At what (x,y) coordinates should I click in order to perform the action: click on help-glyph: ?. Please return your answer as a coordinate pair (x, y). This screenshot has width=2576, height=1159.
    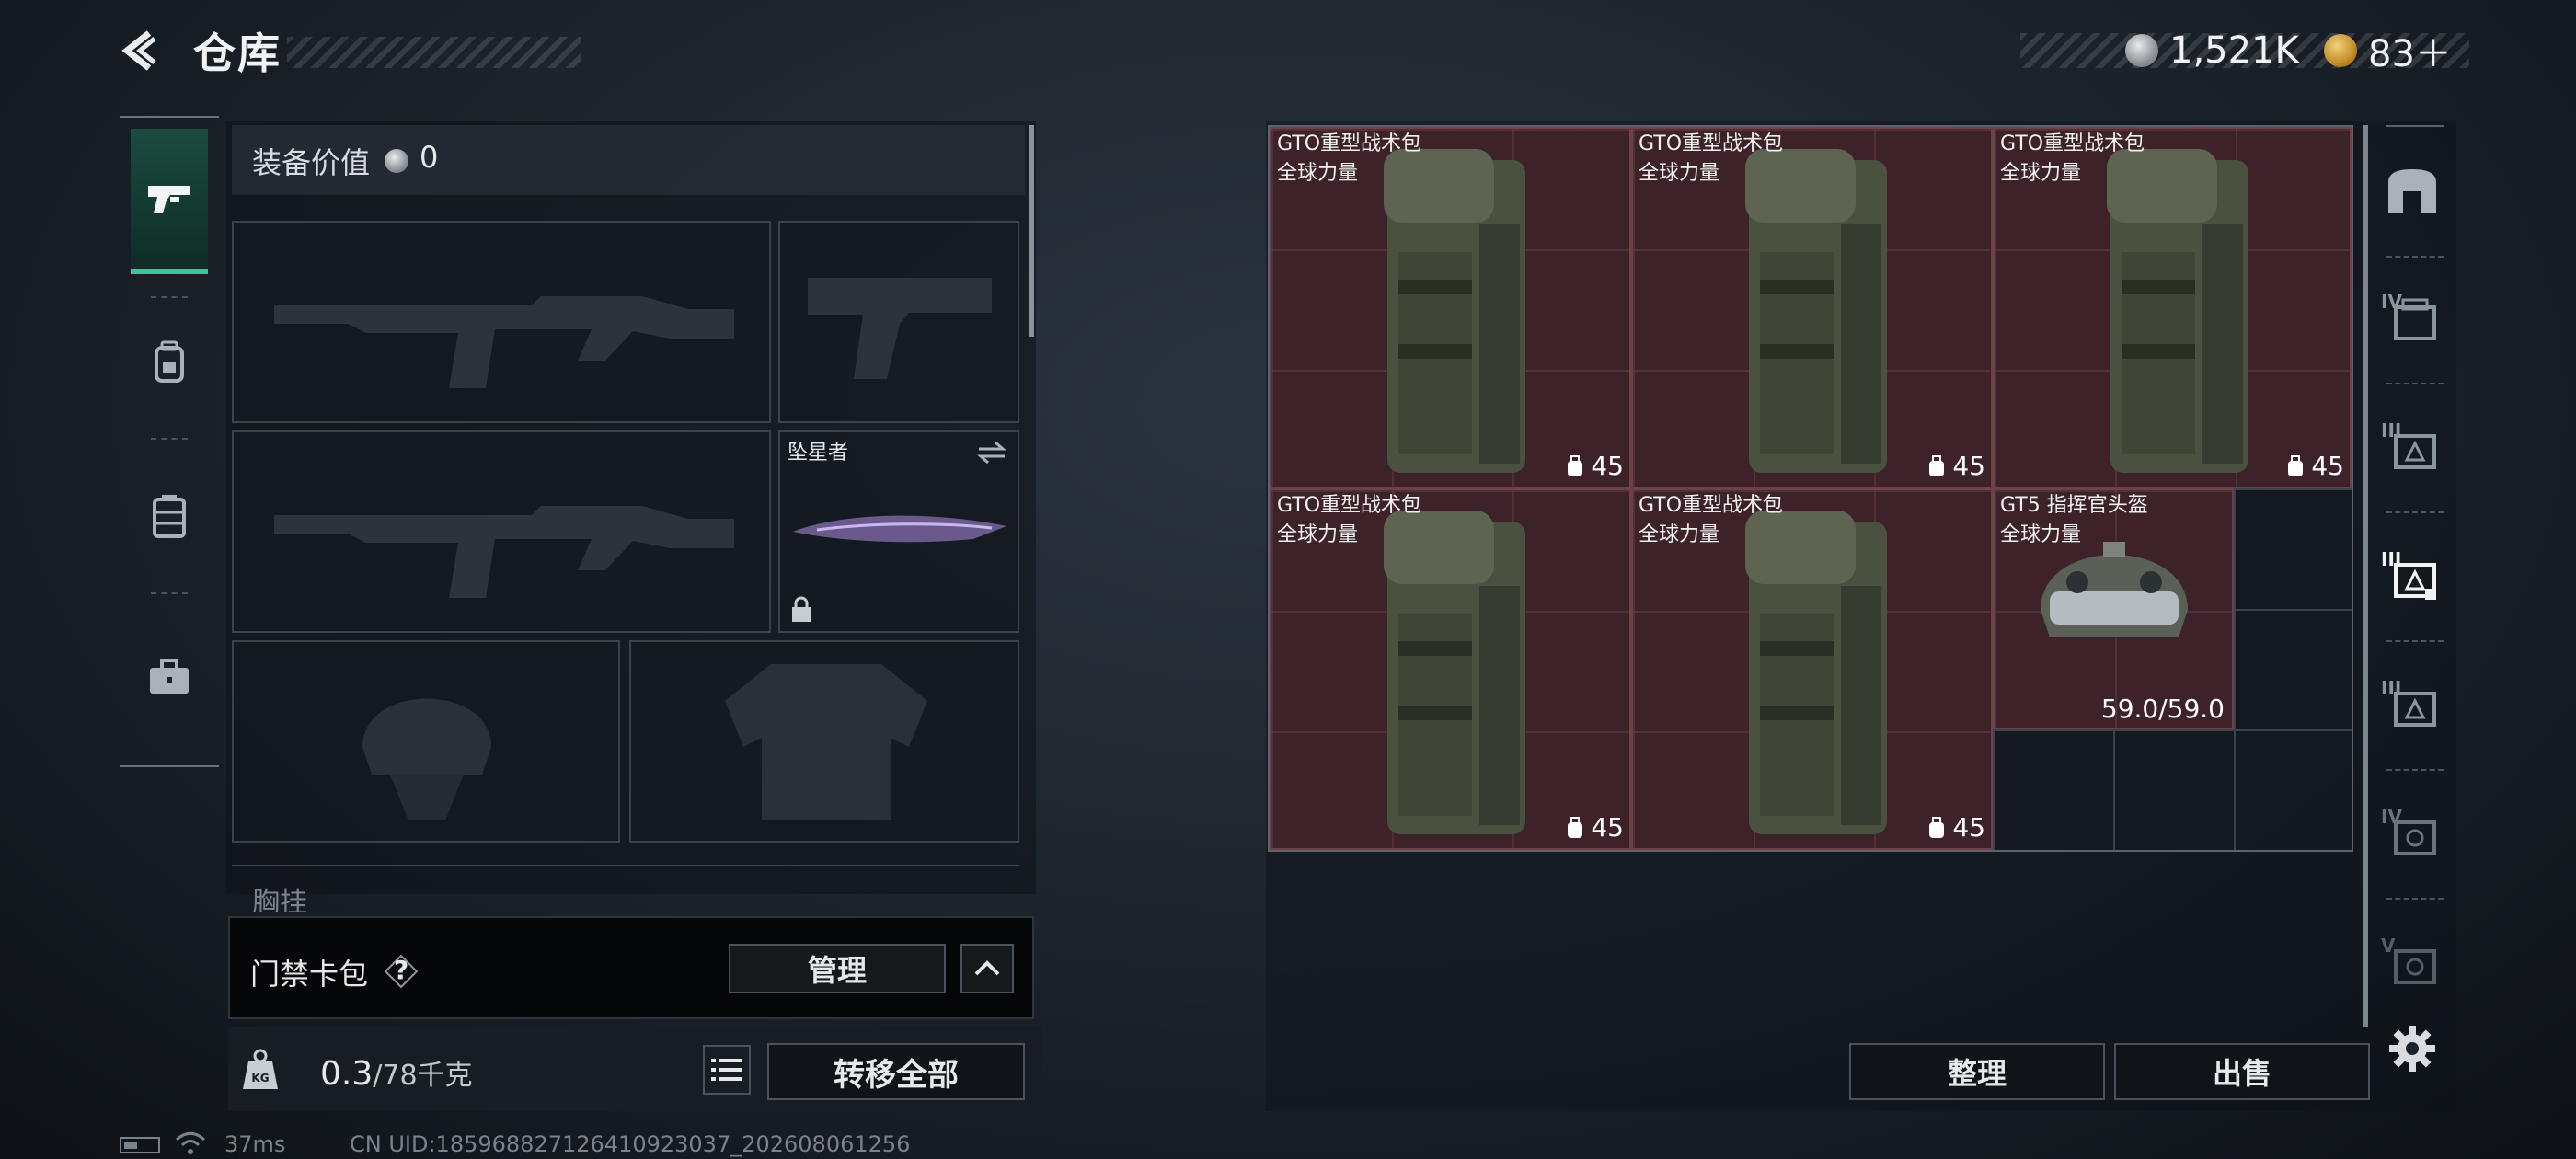
    Looking at the image, I should click on (401, 970).